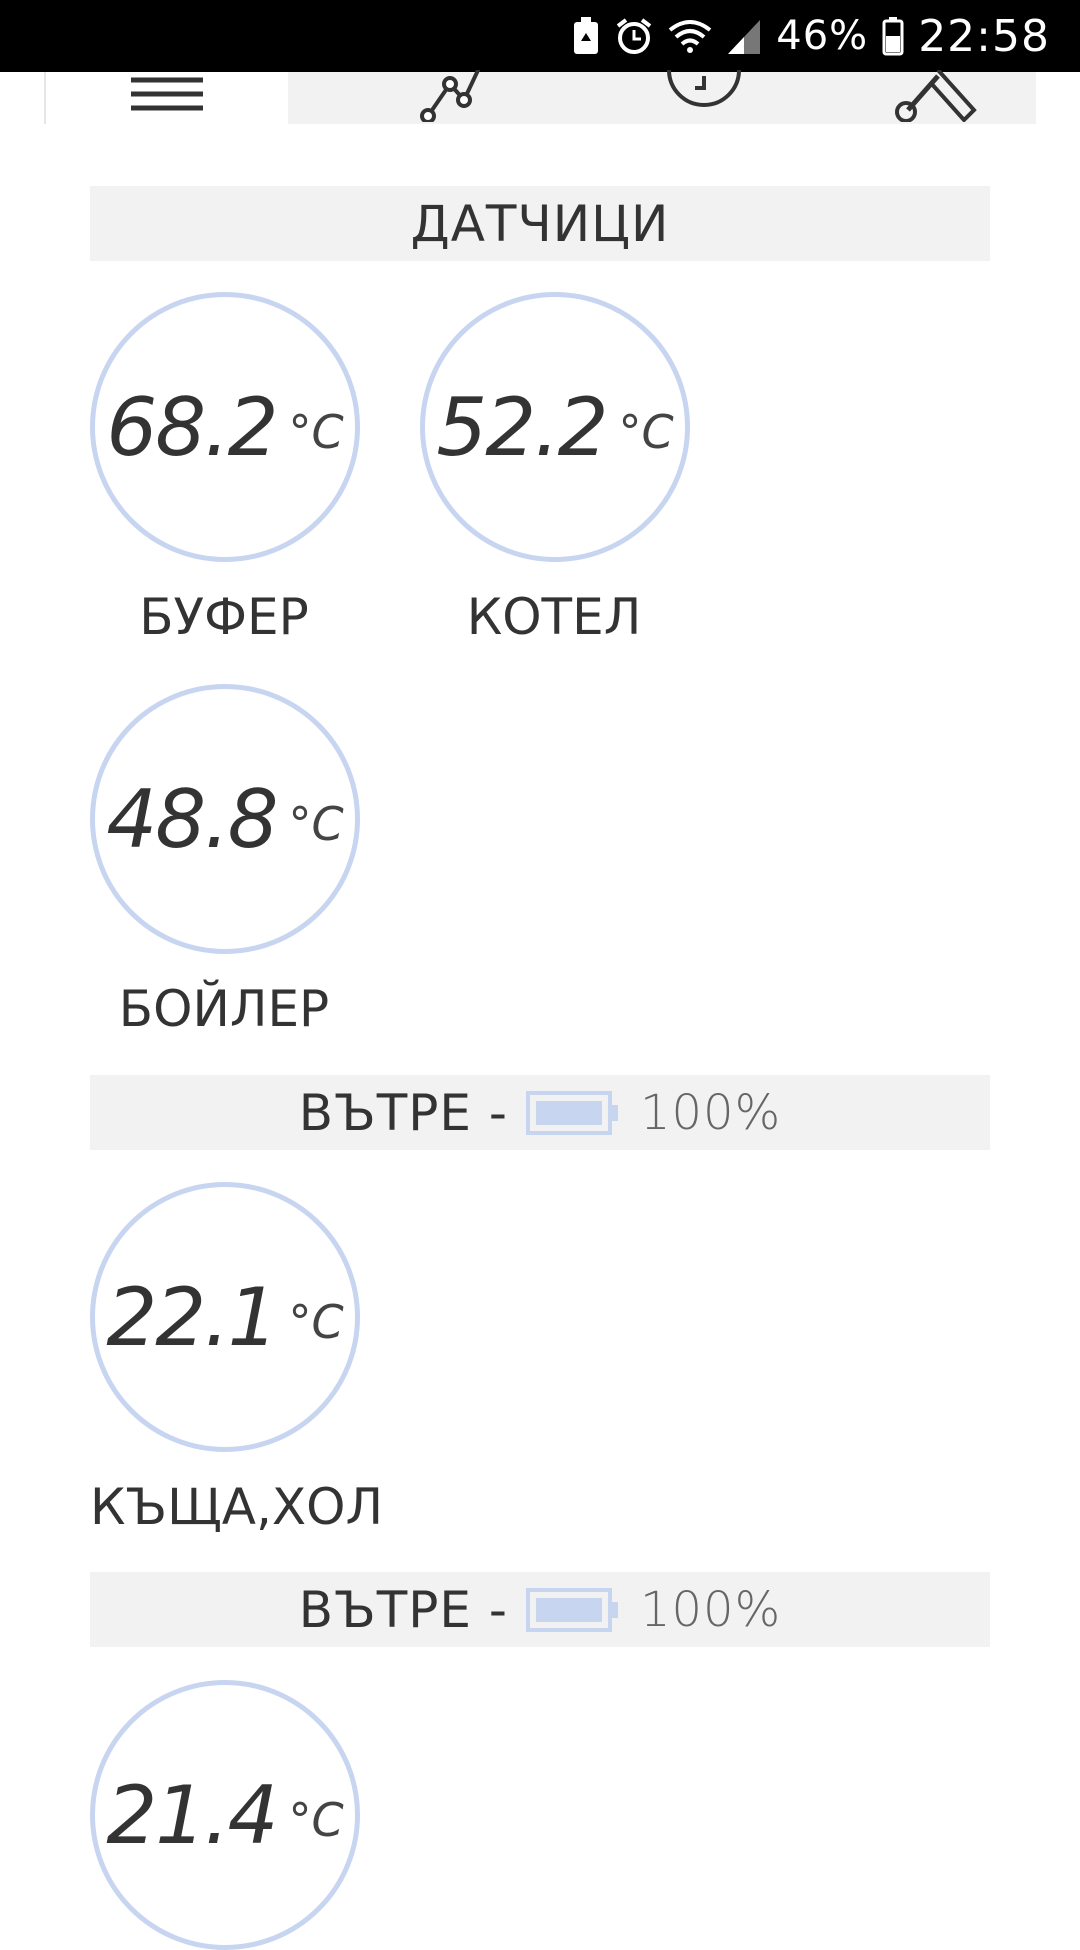 The width and height of the screenshot is (1080, 1950). I want to click on tab-graph, so click(454, 95).